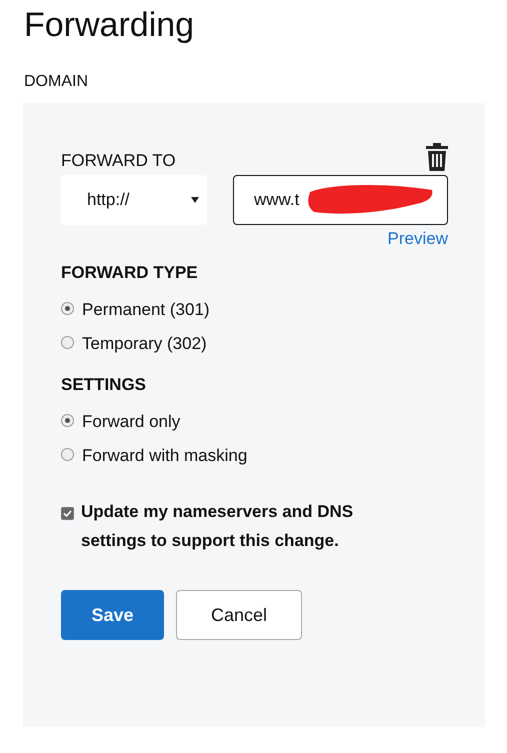  What do you see at coordinates (254, 239) in the screenshot?
I see `preview-link: Preview` at bounding box center [254, 239].